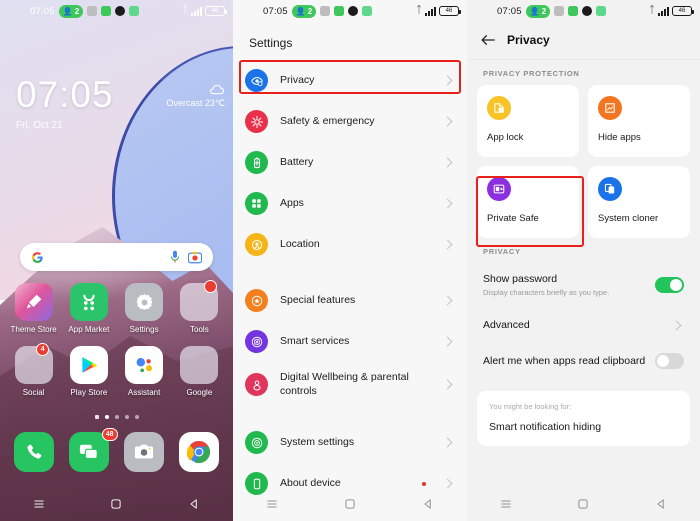 The width and height of the screenshot is (700, 521). Describe the element at coordinates (528, 121) in the screenshot. I see `card-app-lock: App lock` at that location.